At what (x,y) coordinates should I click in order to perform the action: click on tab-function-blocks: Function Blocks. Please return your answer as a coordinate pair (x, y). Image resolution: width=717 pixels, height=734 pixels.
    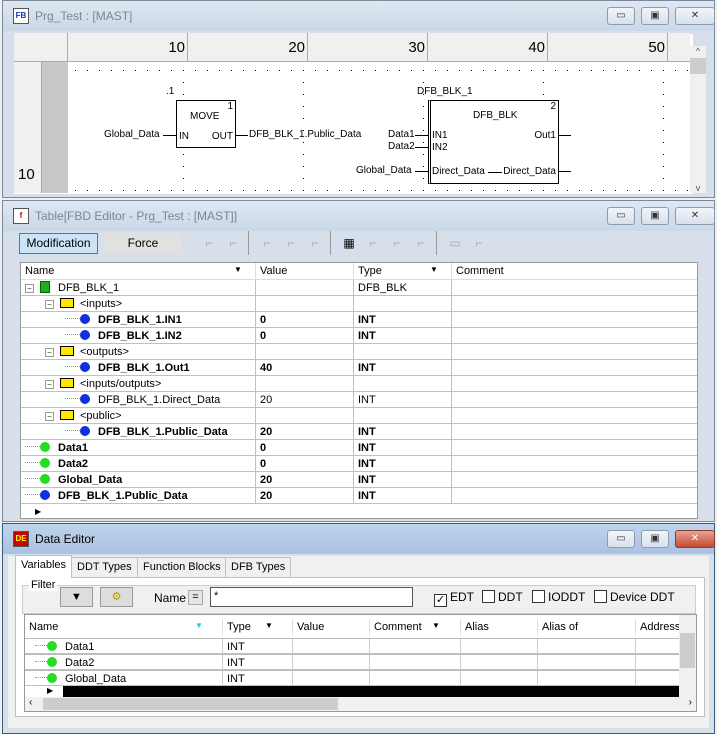
    Looking at the image, I should click on (182, 567).